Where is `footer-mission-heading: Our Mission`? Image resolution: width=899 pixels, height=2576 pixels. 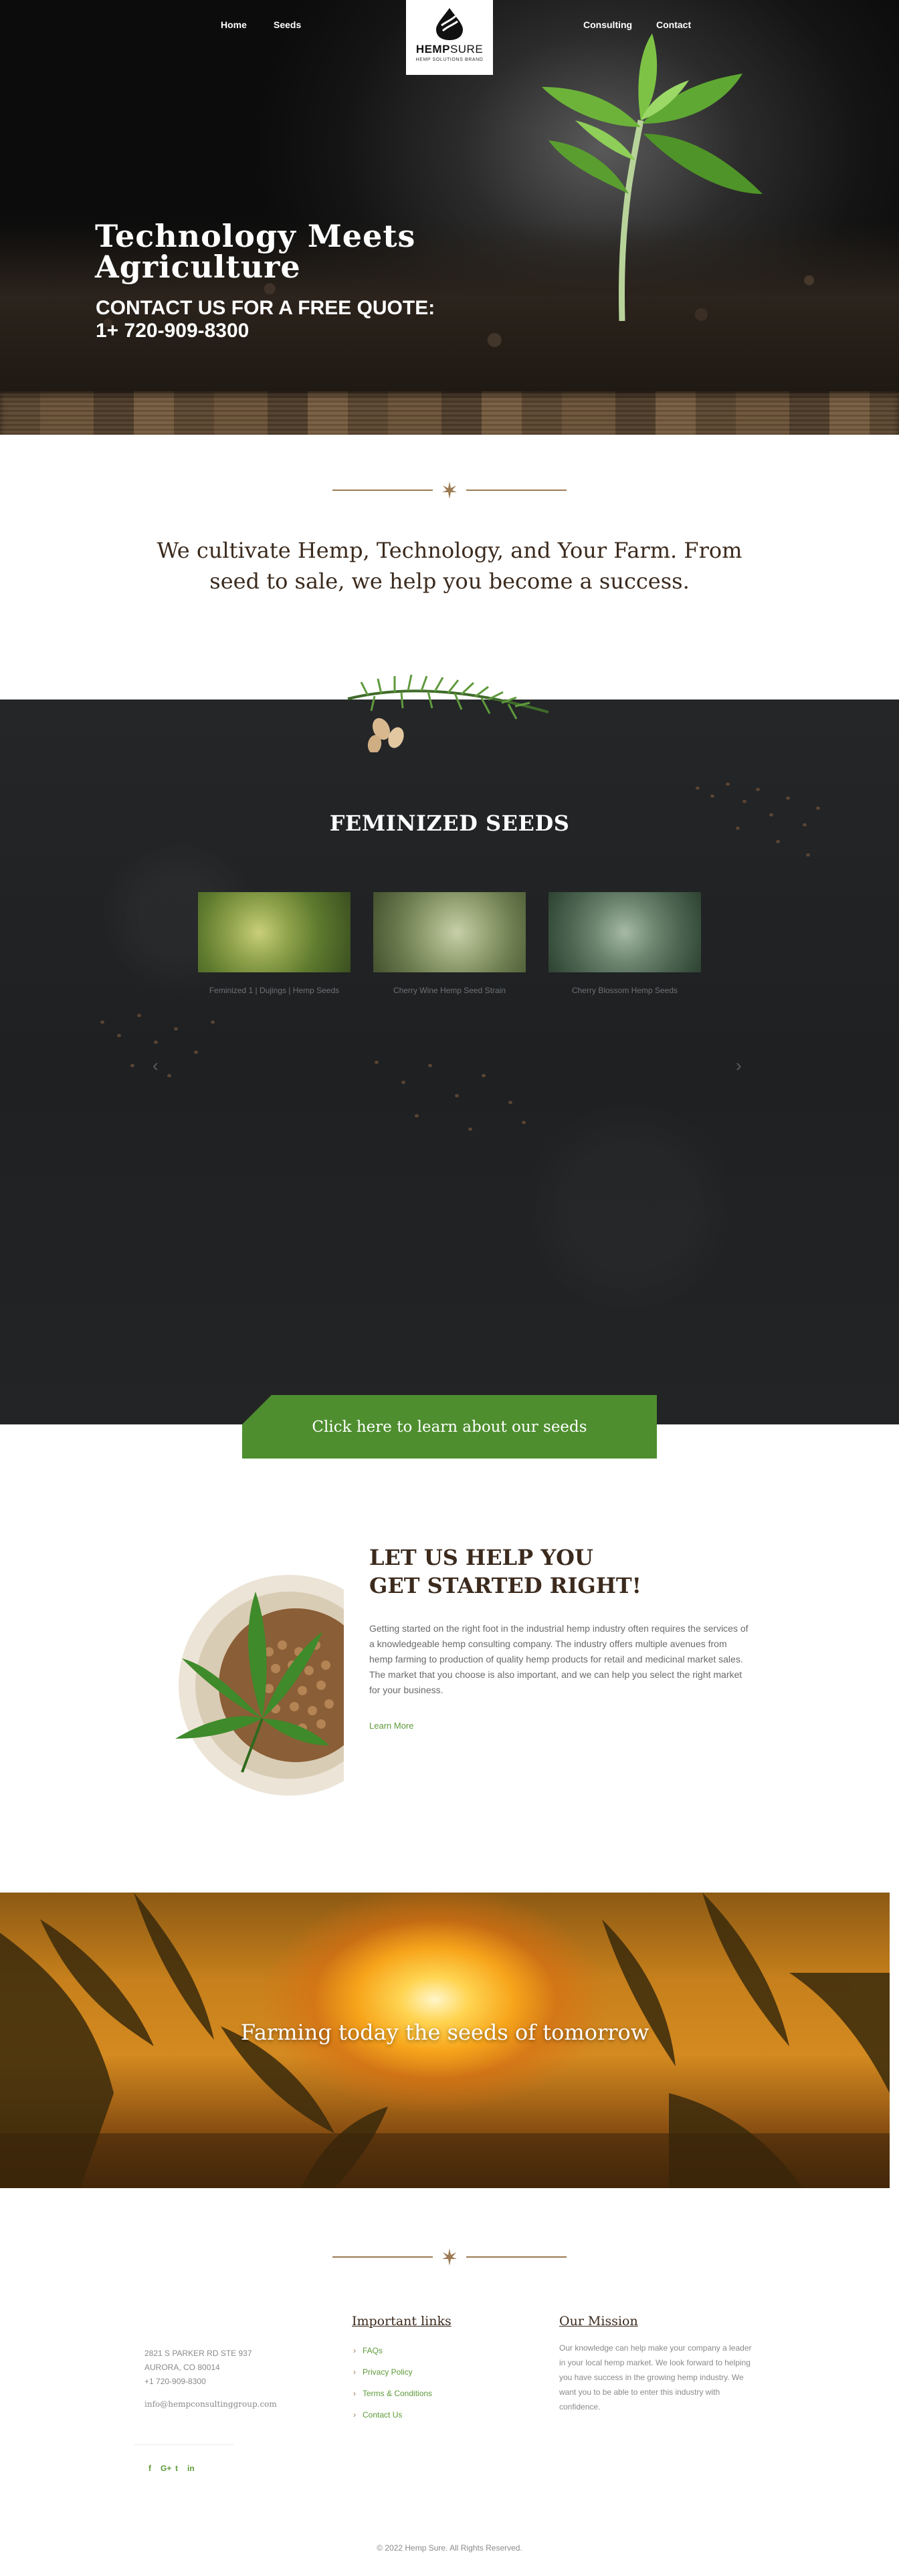
footer-mission-heading: Our Mission is located at coordinates (598, 2321).